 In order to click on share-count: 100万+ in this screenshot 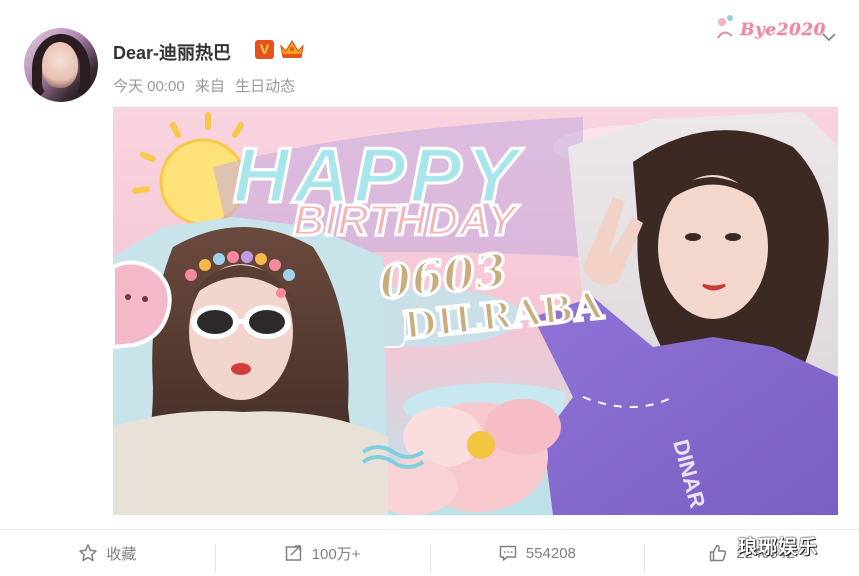, I will do `click(336, 554)`.